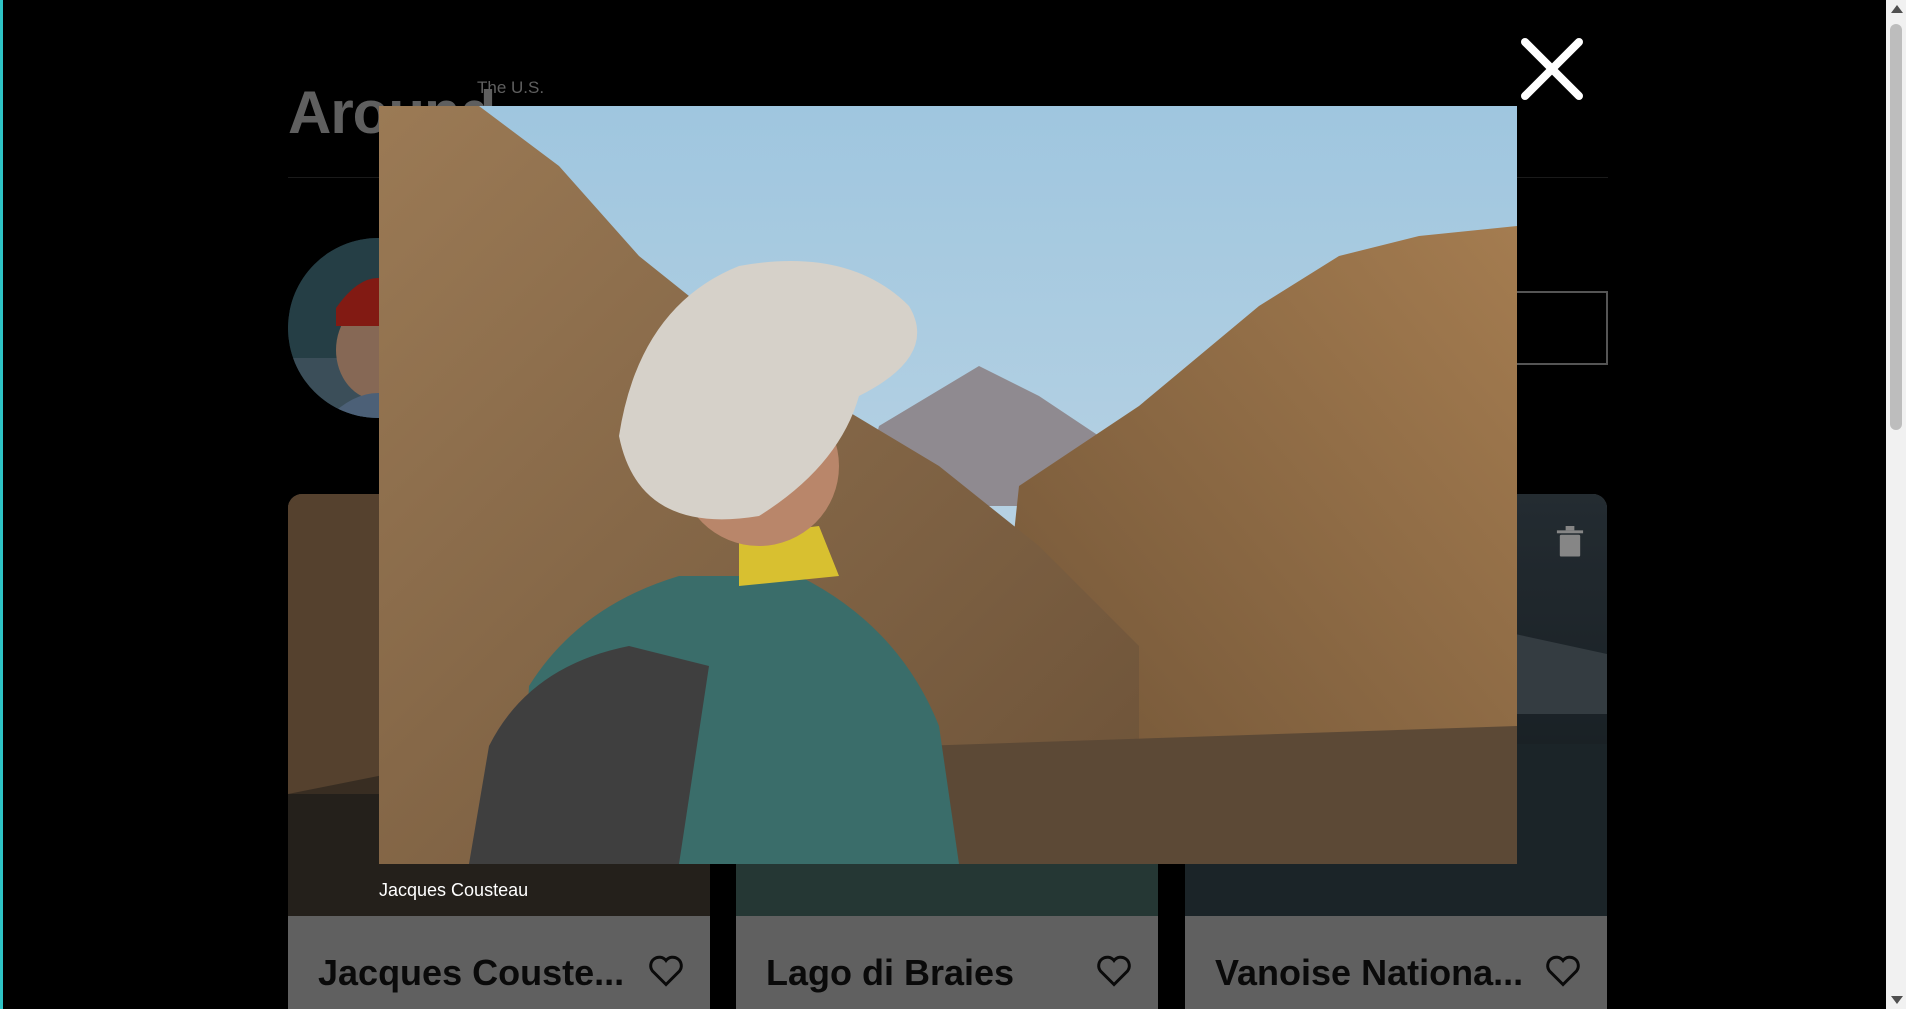 This screenshot has height=1009, width=1906. I want to click on scrollbar-thumb, so click(1896, 227).